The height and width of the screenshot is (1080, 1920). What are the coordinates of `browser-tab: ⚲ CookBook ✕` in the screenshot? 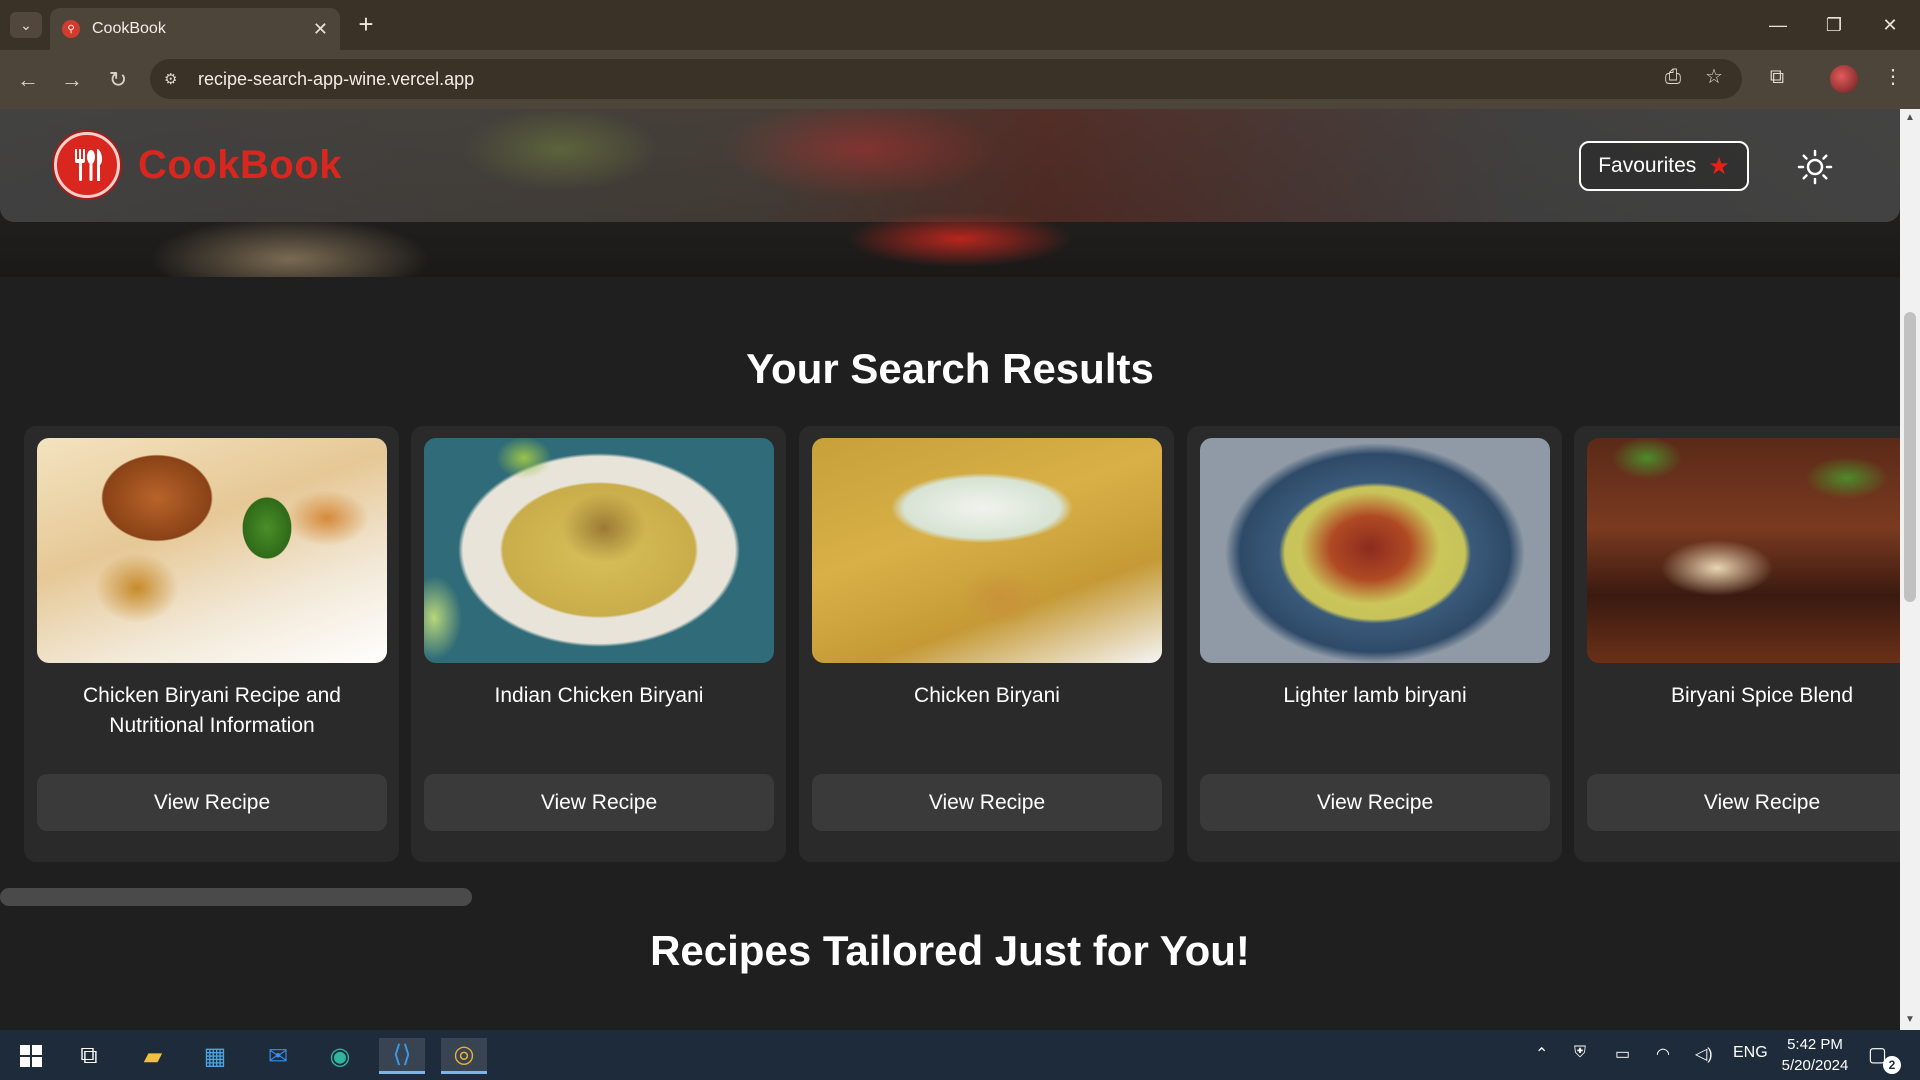 It's located at (195, 29).